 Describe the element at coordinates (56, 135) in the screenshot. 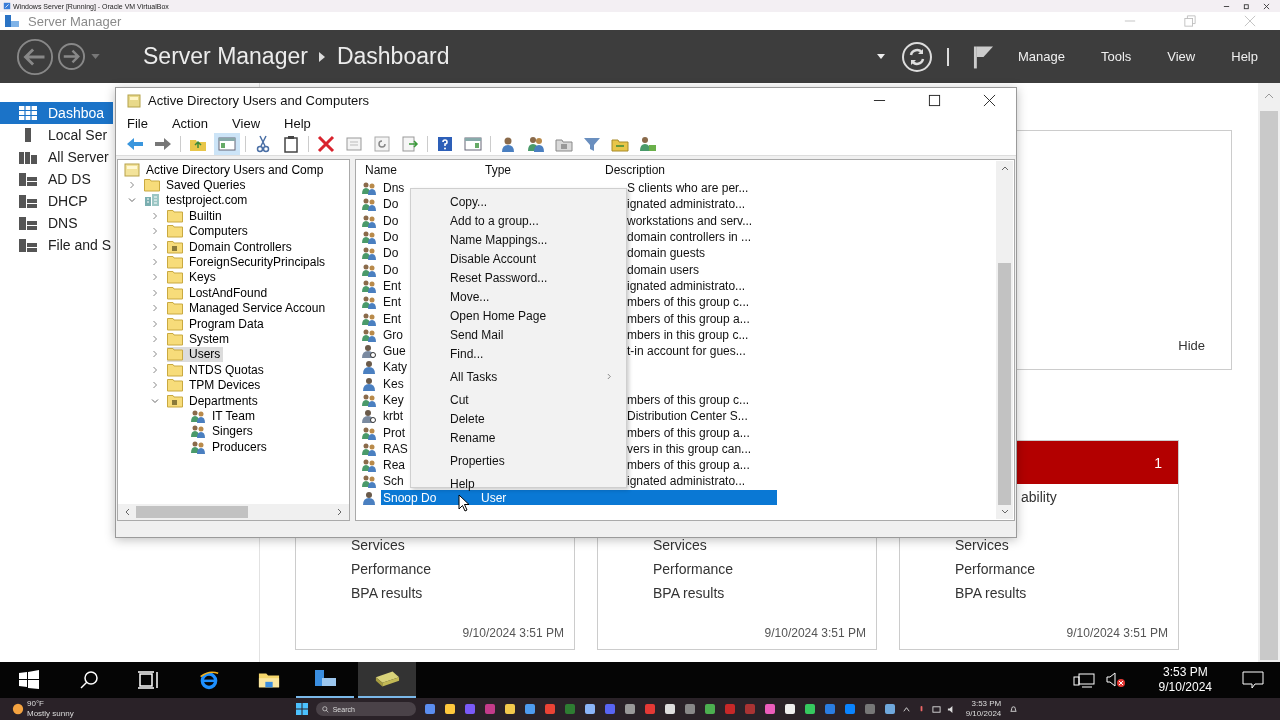

I see `sidebar-item: Local Ser` at that location.